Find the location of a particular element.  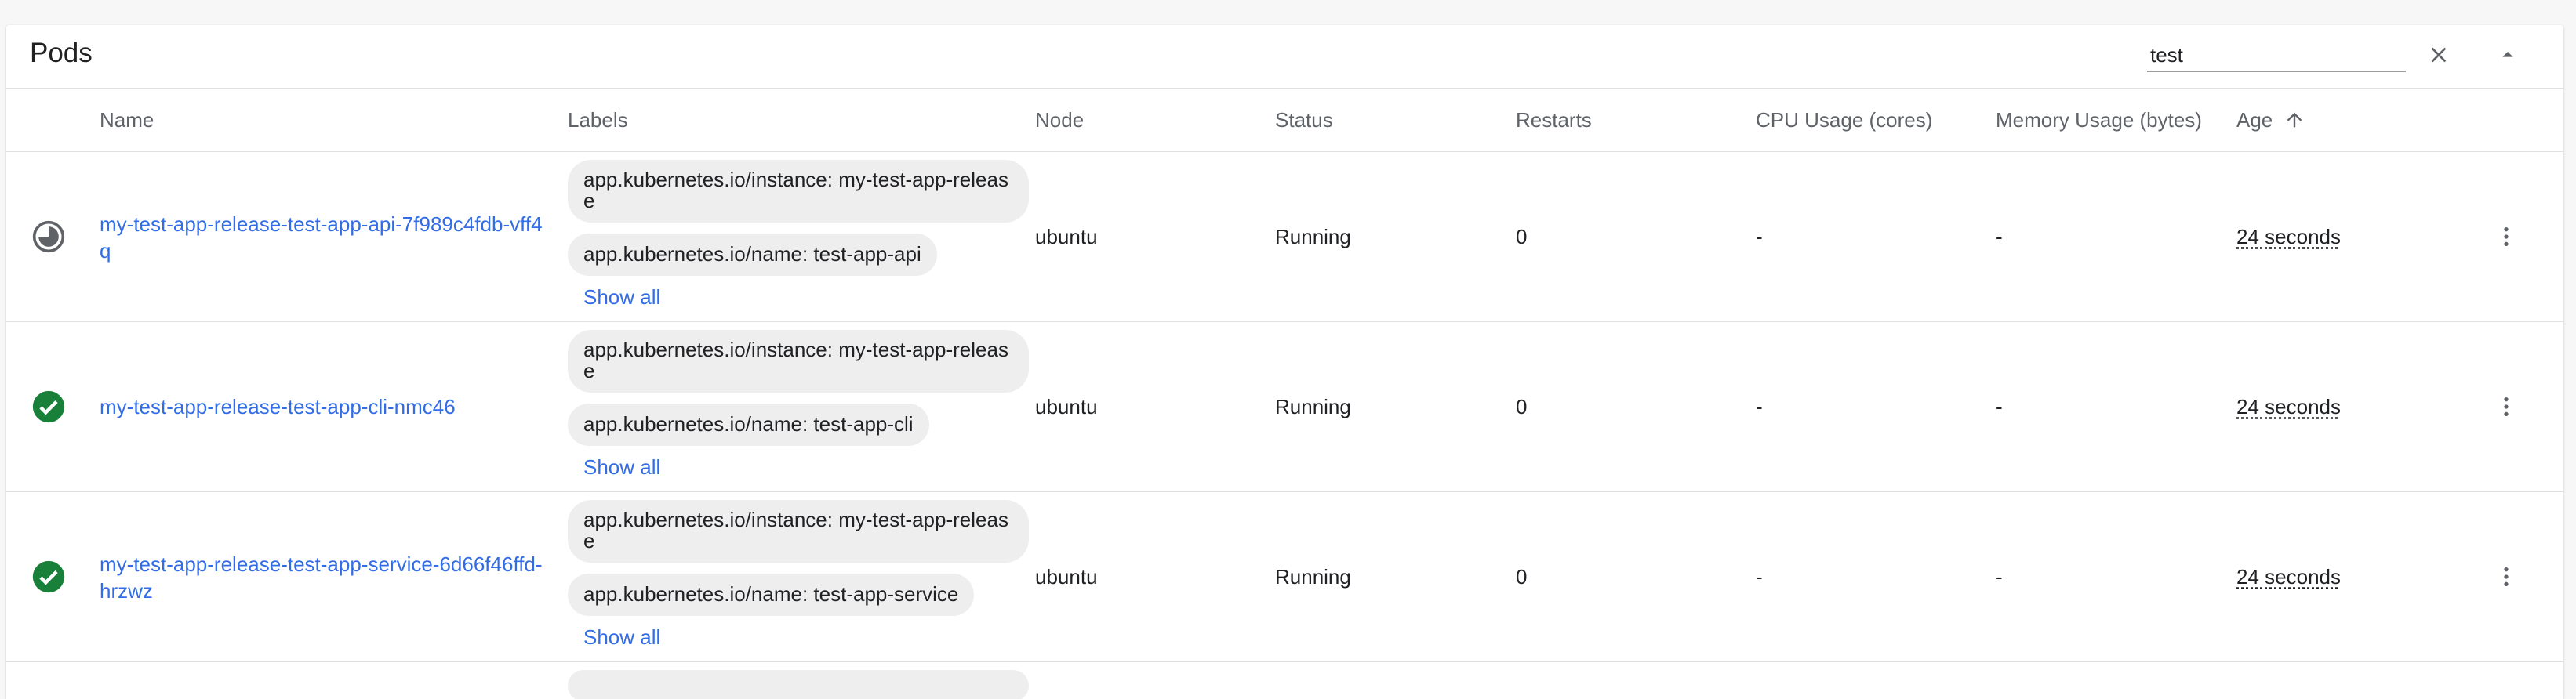

table-row is located at coordinates (1284, 678).